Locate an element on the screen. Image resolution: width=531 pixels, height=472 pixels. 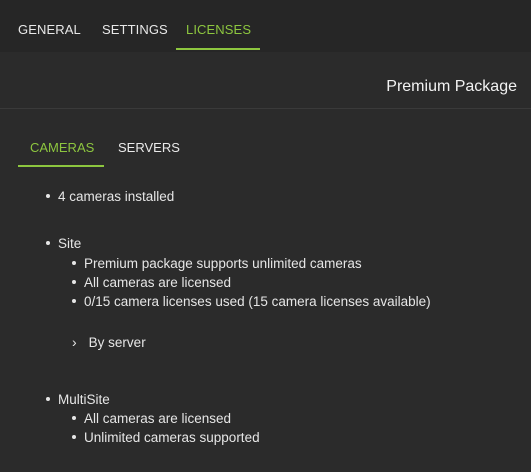
list-item-multisite: MultiSite is located at coordinates (78, 399).